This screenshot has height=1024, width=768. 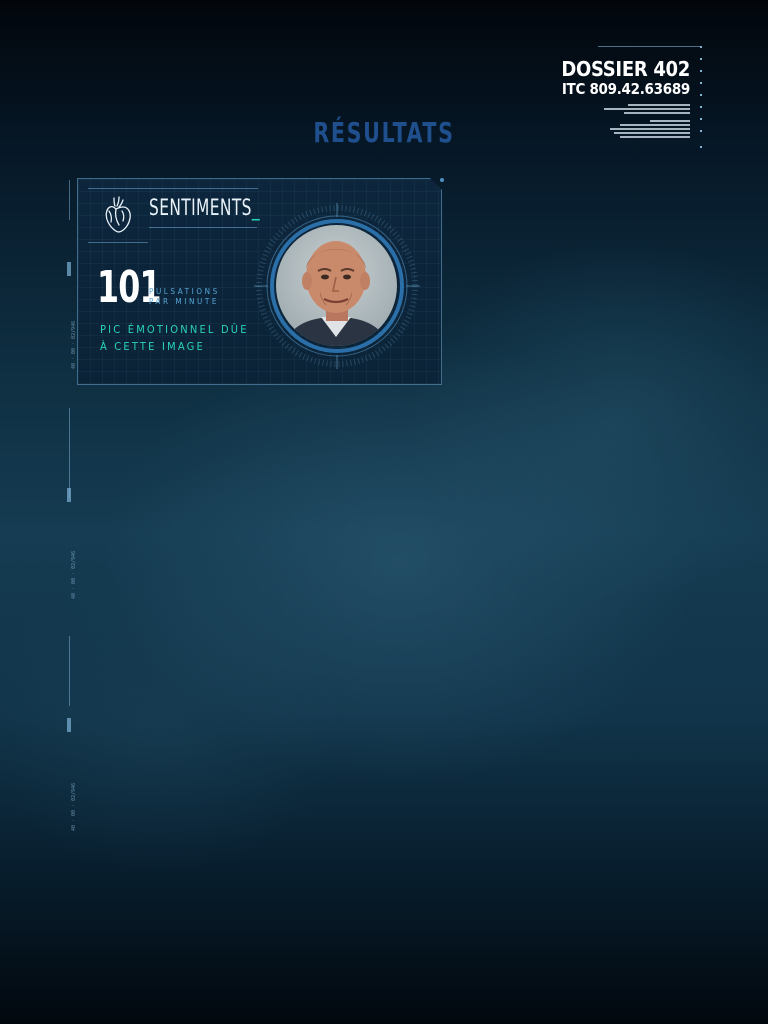 I want to click on anatomical-heart-icon, so click(x=118, y=214).